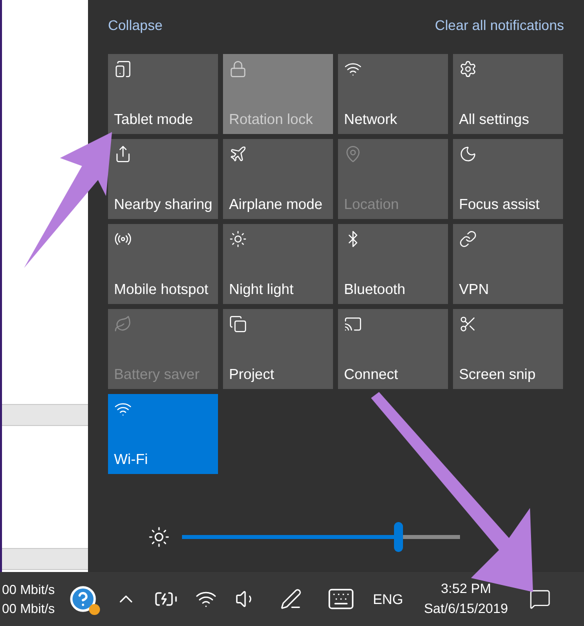  I want to click on quick-action-tile: Network, so click(393, 94).